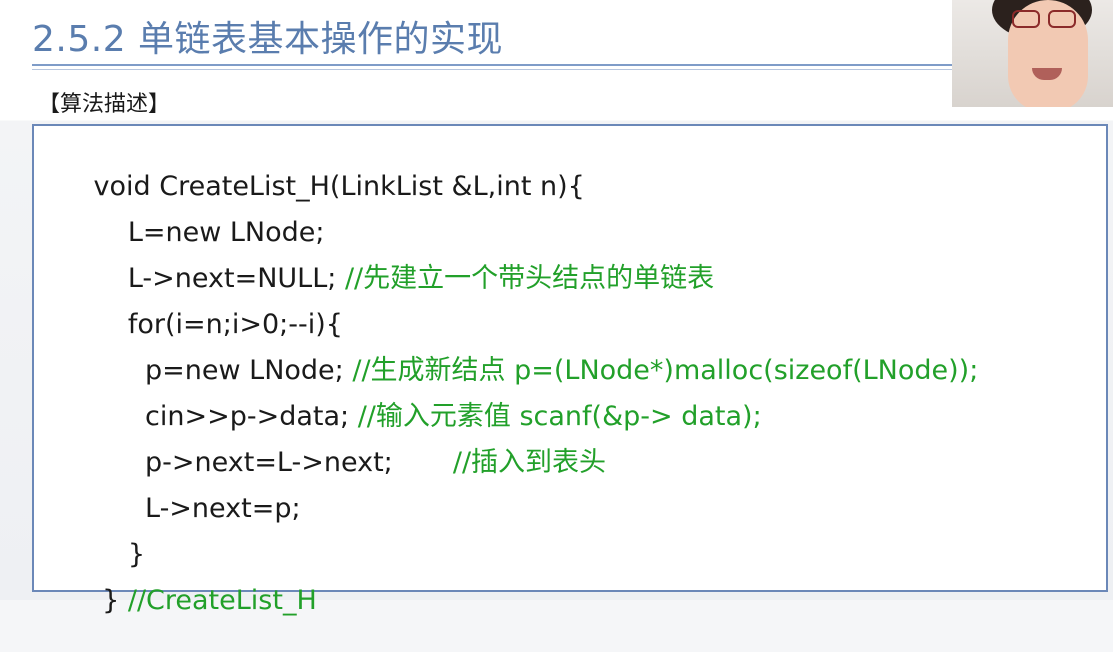  Describe the element at coordinates (529, 278) in the screenshot. I see `code-comment: //先建立一个带头结点的单链表` at that location.